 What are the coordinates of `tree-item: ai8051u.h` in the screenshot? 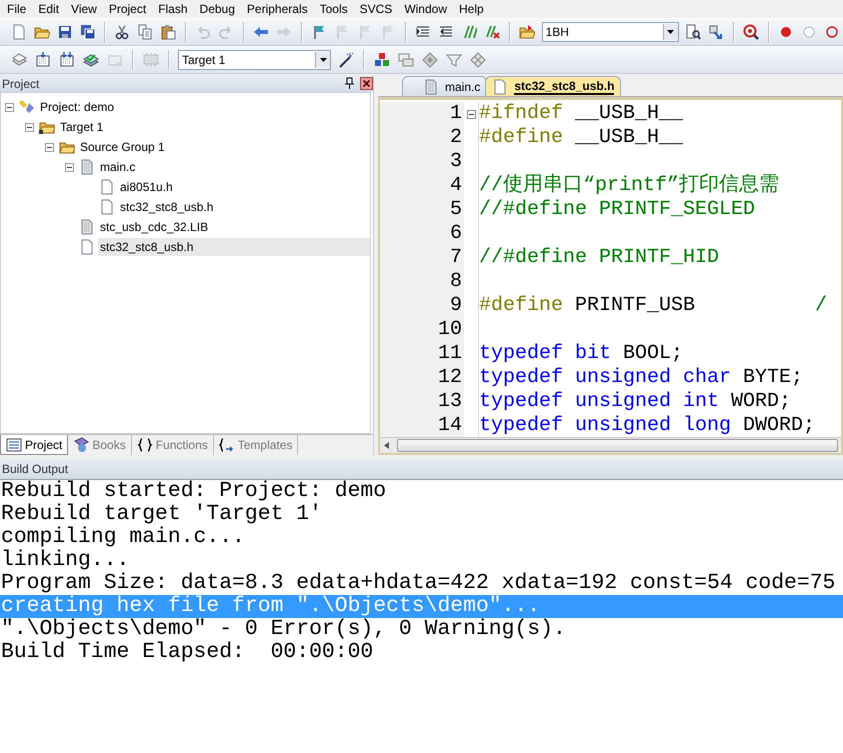 It's located at (244, 187).